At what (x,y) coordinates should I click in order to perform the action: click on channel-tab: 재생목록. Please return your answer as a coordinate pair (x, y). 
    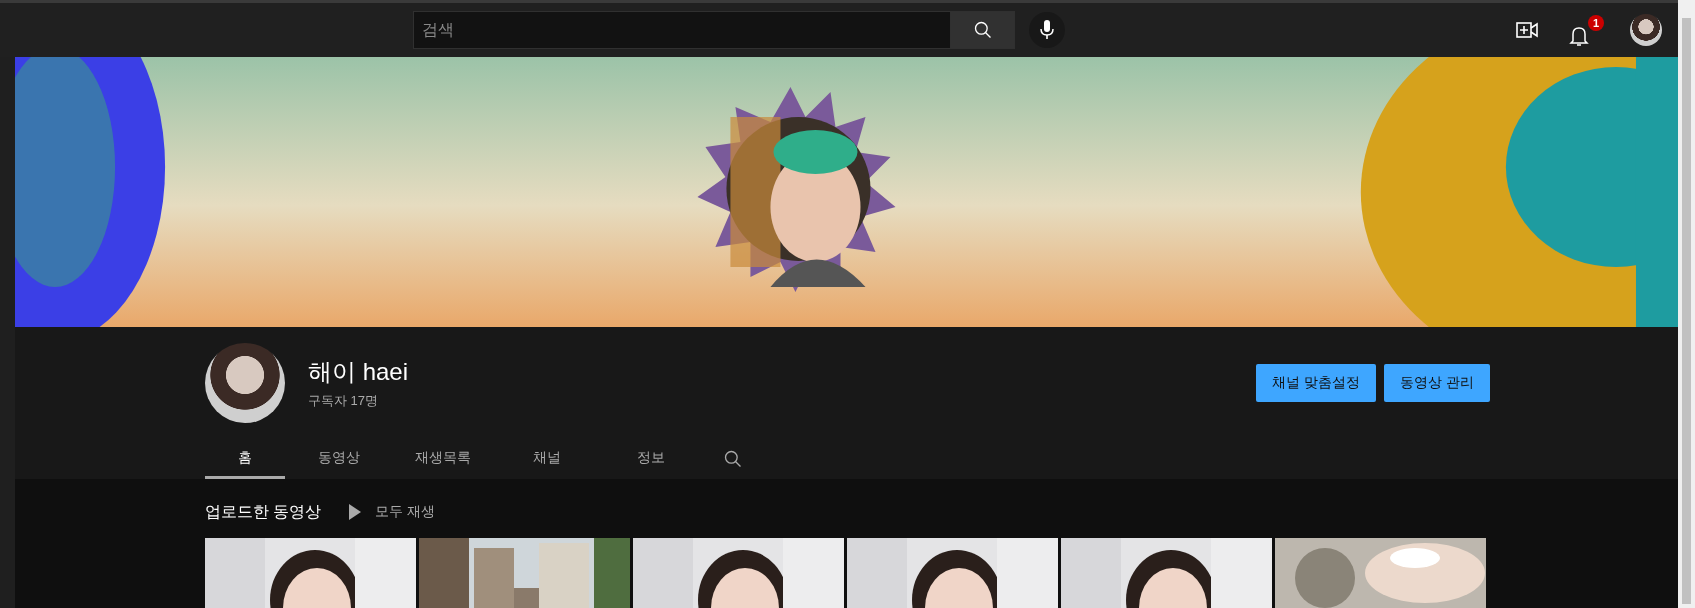
    Looking at the image, I should click on (443, 459).